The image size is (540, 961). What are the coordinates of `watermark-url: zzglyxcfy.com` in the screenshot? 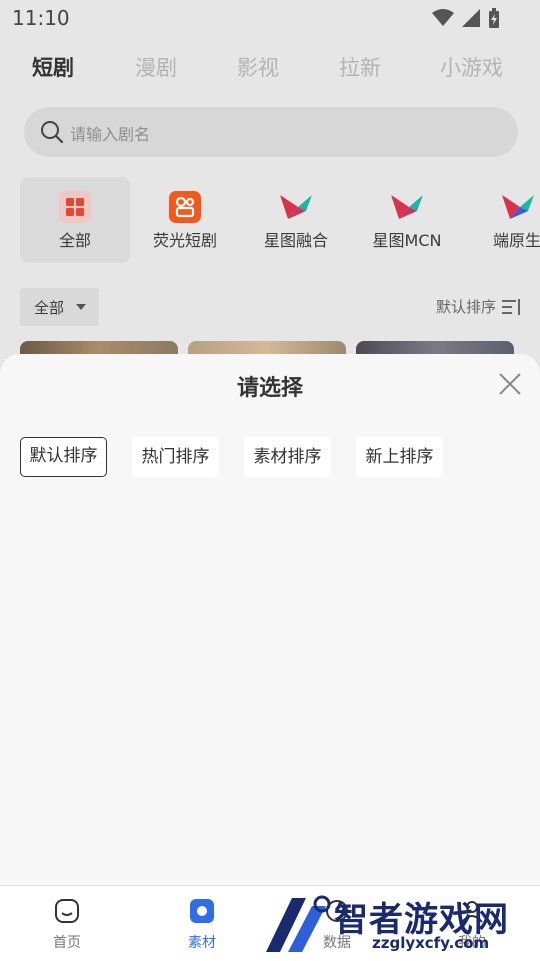 It's located at (431, 943).